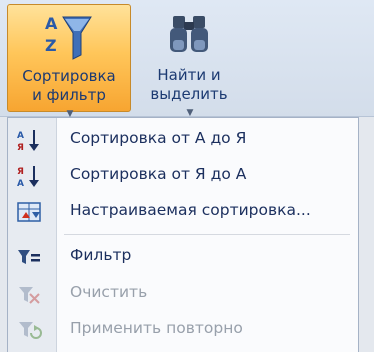 The image size is (374, 352). What do you see at coordinates (29, 140) in the screenshot?
I see `sort-ascending-icon: А Я` at bounding box center [29, 140].